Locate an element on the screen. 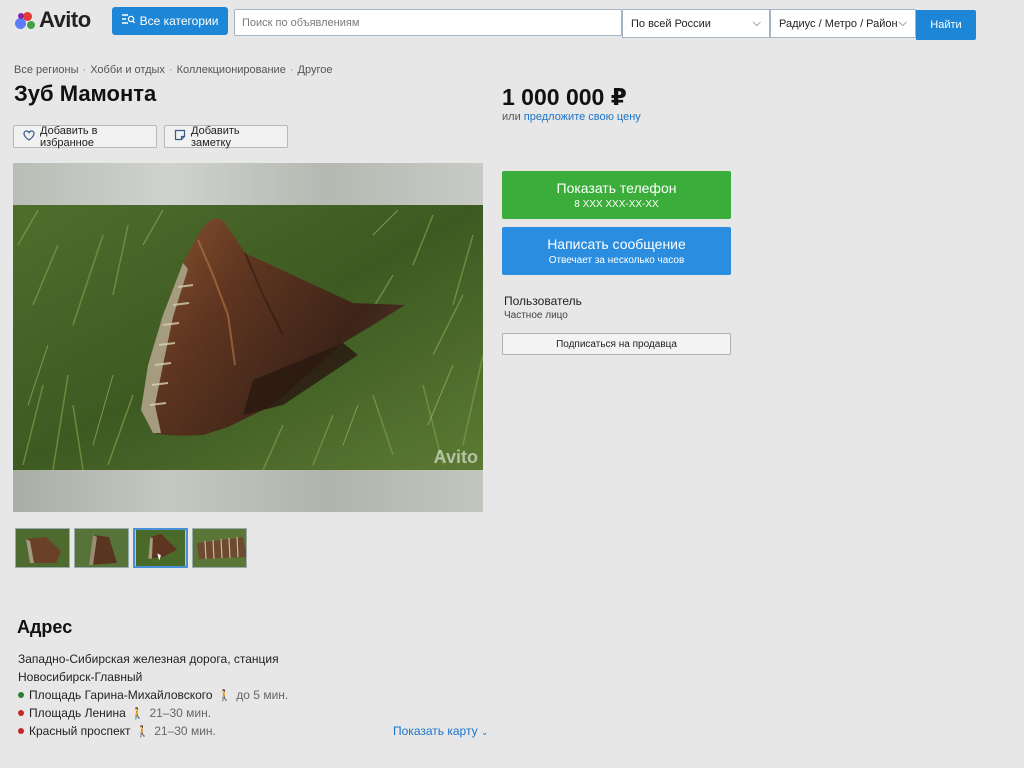  show-map-link: Показать карту ⌄ is located at coordinates (440, 731).